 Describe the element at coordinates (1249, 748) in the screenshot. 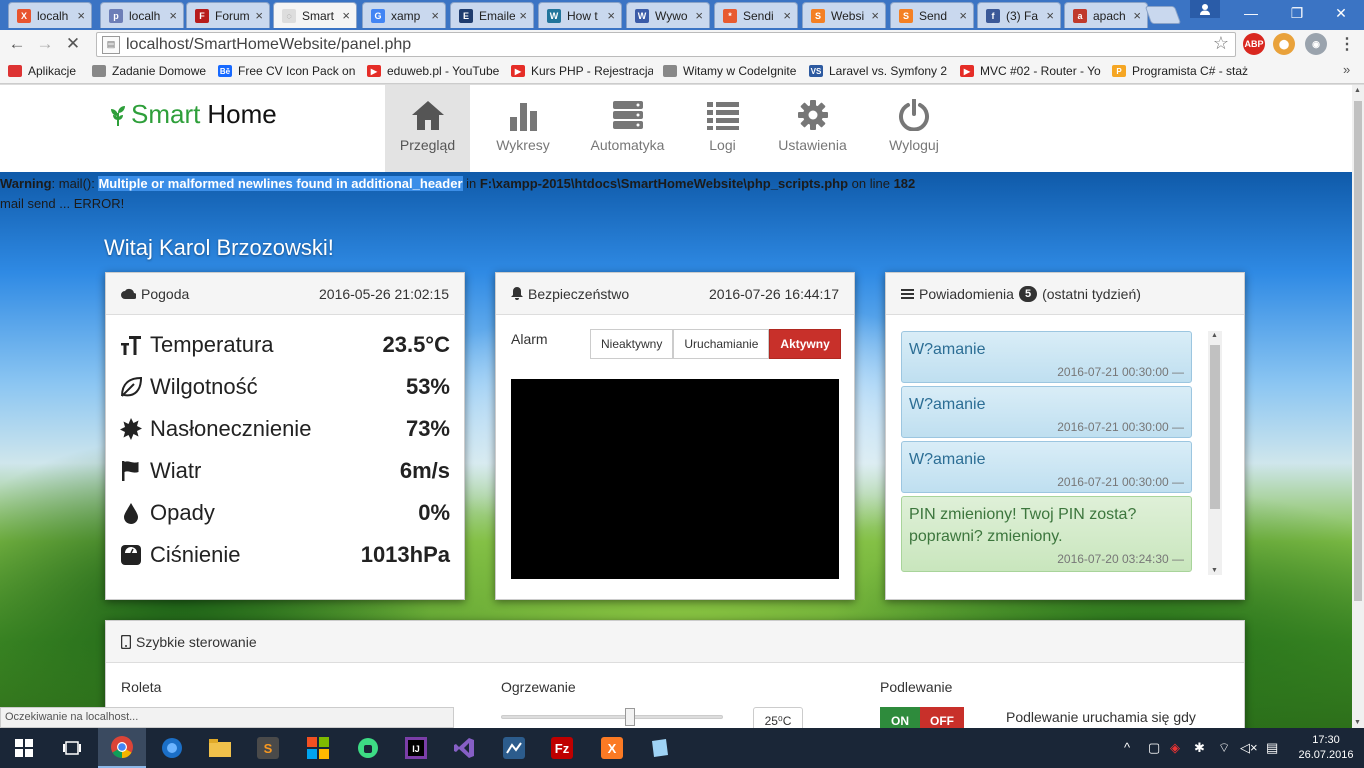

I see `volume-icon: ◁×` at that location.